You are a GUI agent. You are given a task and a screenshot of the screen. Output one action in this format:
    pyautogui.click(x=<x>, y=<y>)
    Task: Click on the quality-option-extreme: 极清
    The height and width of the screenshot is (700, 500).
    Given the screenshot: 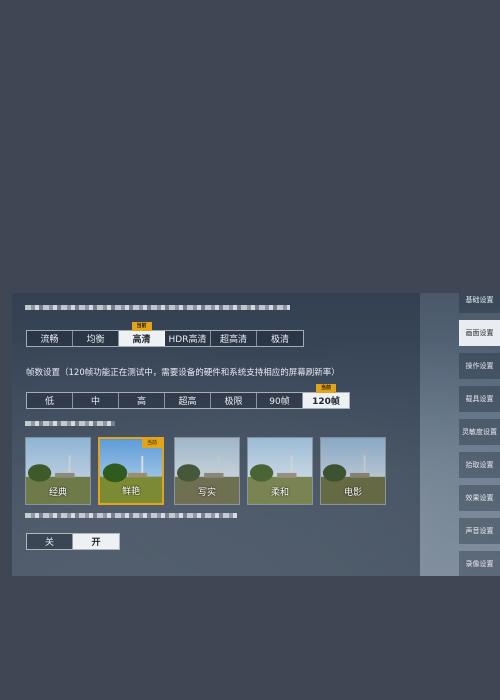 What is the action you would take?
    pyautogui.click(x=280, y=338)
    